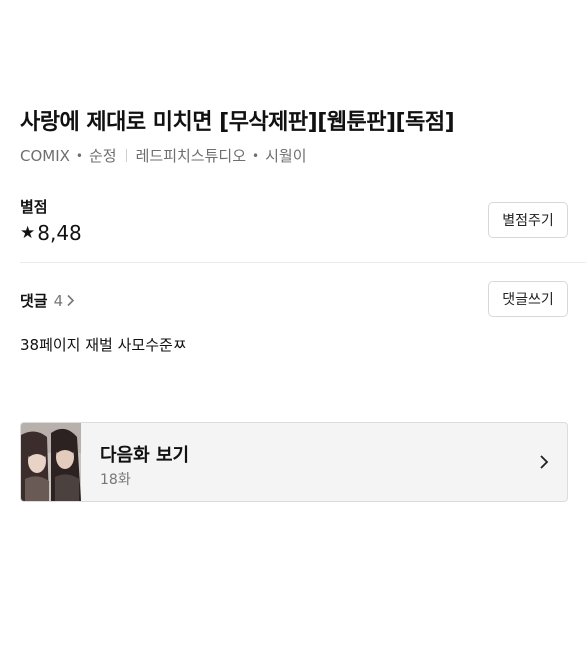 Image resolution: width=586 pixels, height=654 pixels. I want to click on section-divider, so click(303, 262).